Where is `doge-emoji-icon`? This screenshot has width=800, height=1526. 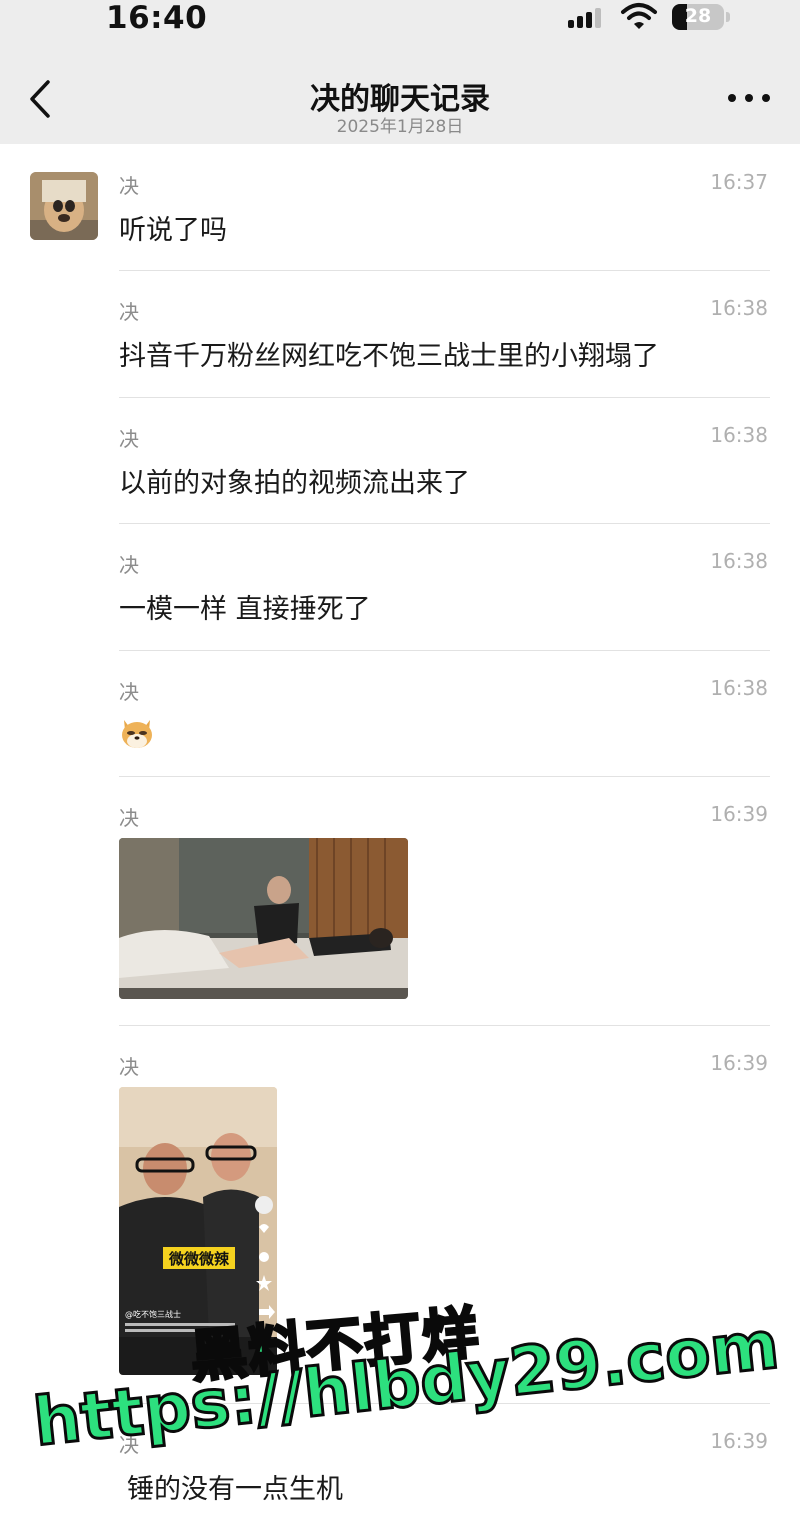 doge-emoji-icon is located at coordinates (137, 734).